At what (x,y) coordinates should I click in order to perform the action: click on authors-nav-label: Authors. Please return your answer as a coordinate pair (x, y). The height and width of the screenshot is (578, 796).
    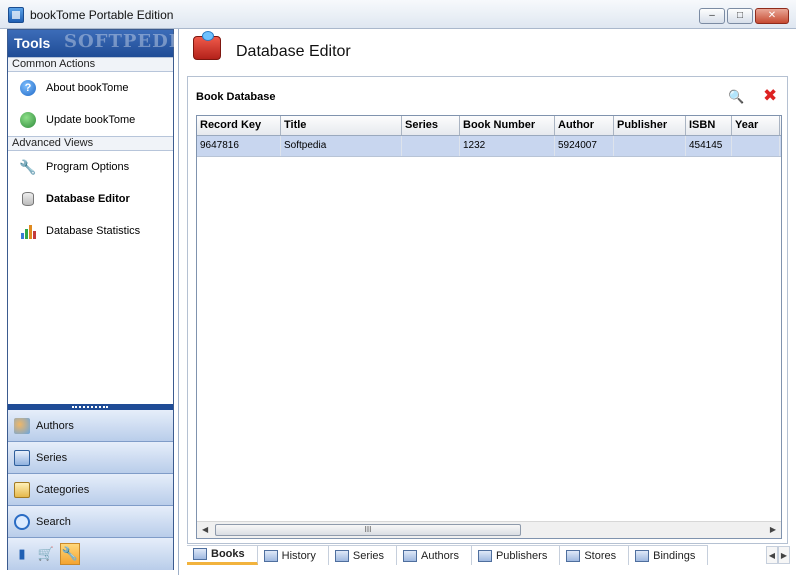
    Looking at the image, I should click on (55, 425).